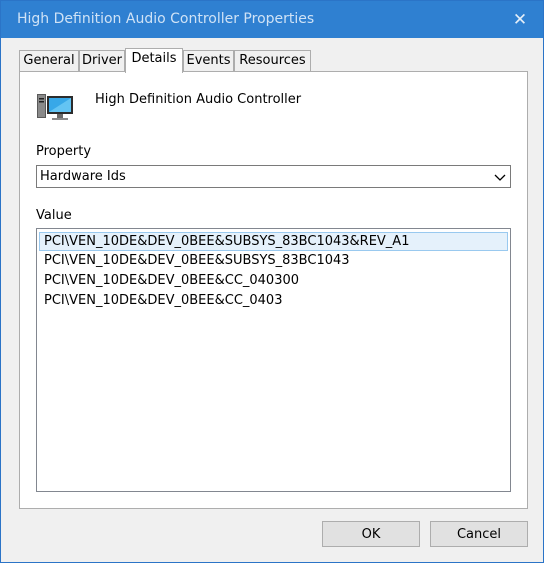 The image size is (544, 563). What do you see at coordinates (83, 176) in the screenshot?
I see `property-selected-value: Hardware Ids` at bounding box center [83, 176].